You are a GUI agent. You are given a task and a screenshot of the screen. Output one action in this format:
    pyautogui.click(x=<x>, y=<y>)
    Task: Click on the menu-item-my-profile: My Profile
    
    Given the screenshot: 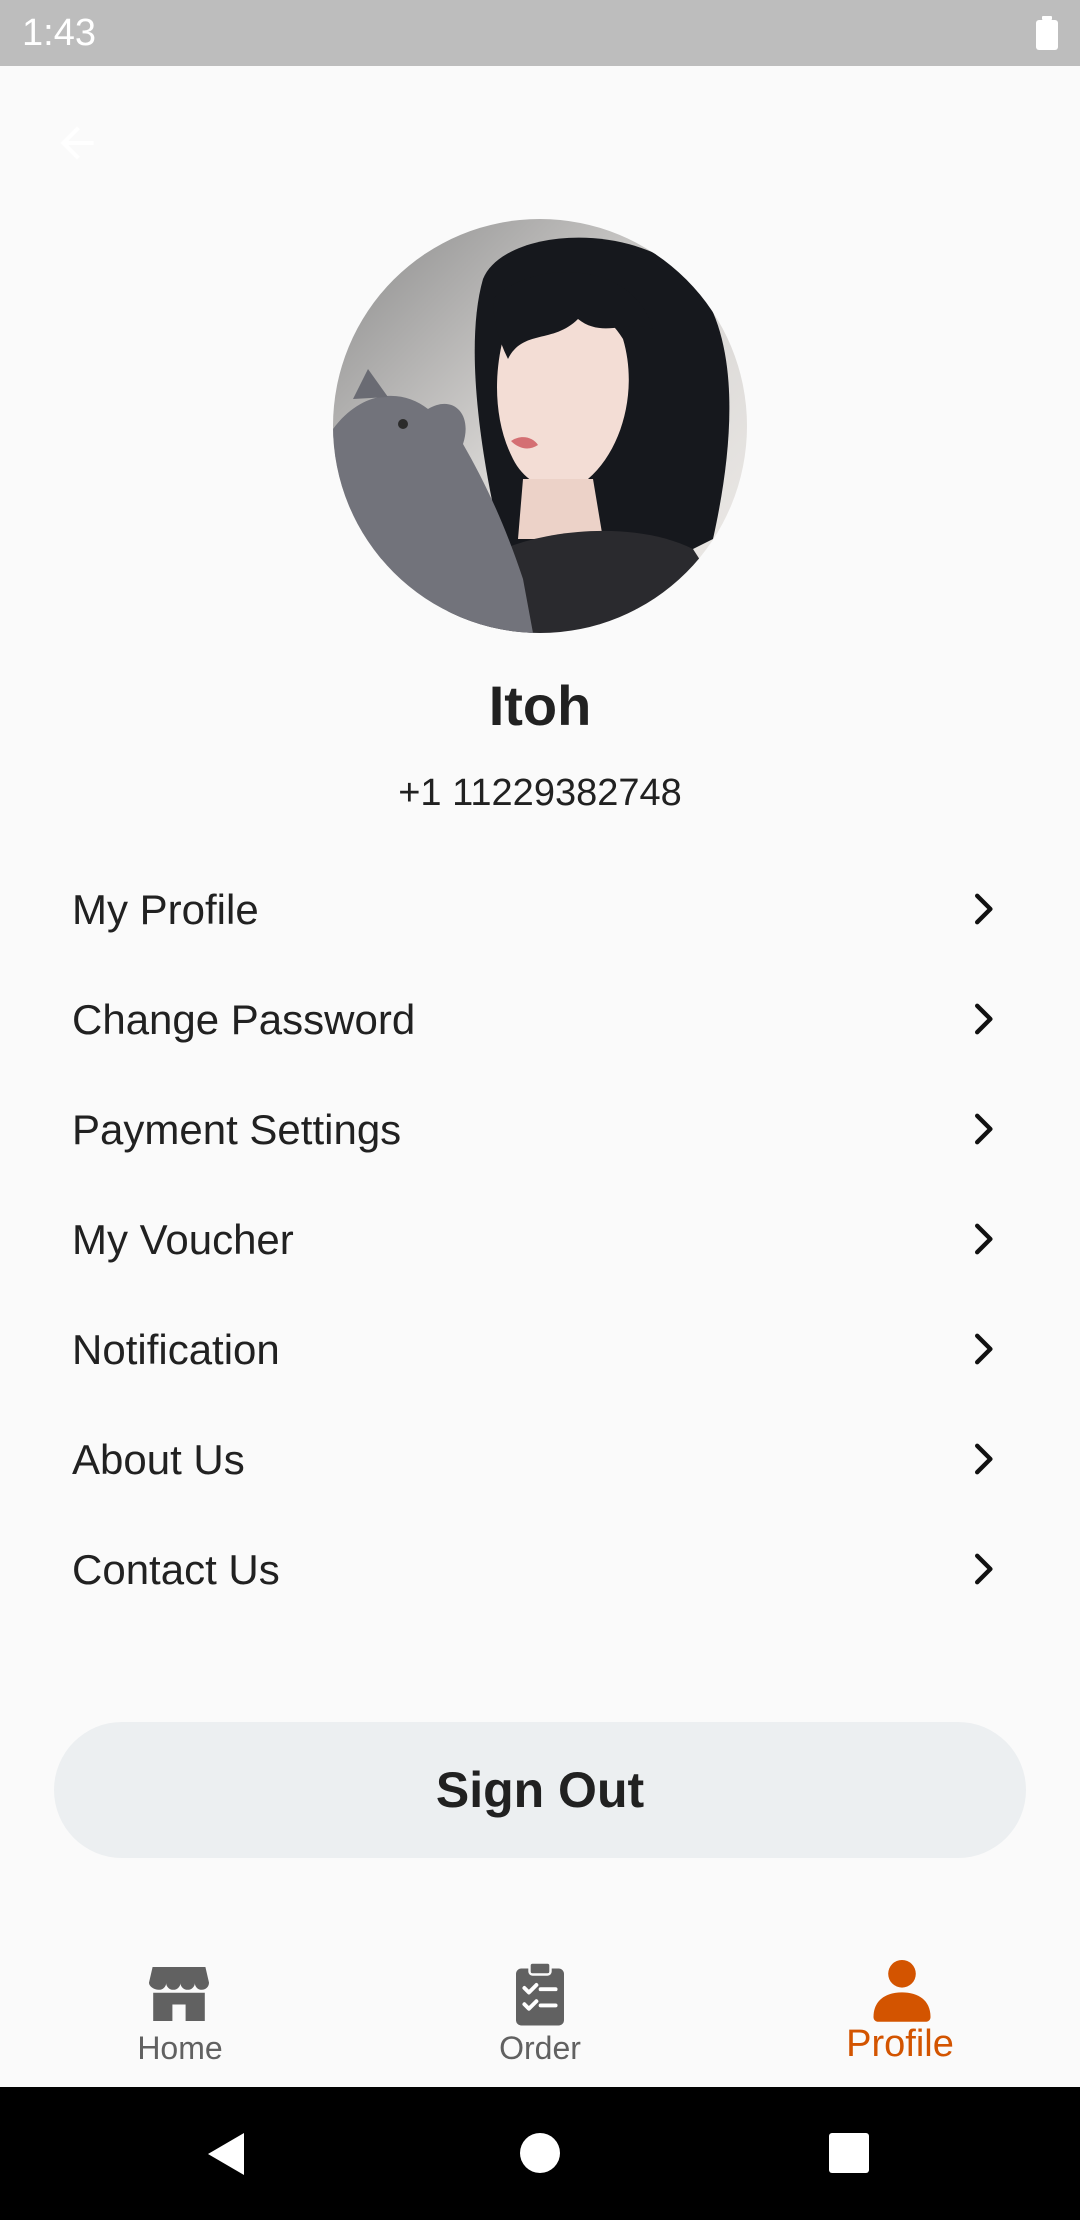 What is the action you would take?
    pyautogui.click(x=540, y=910)
    